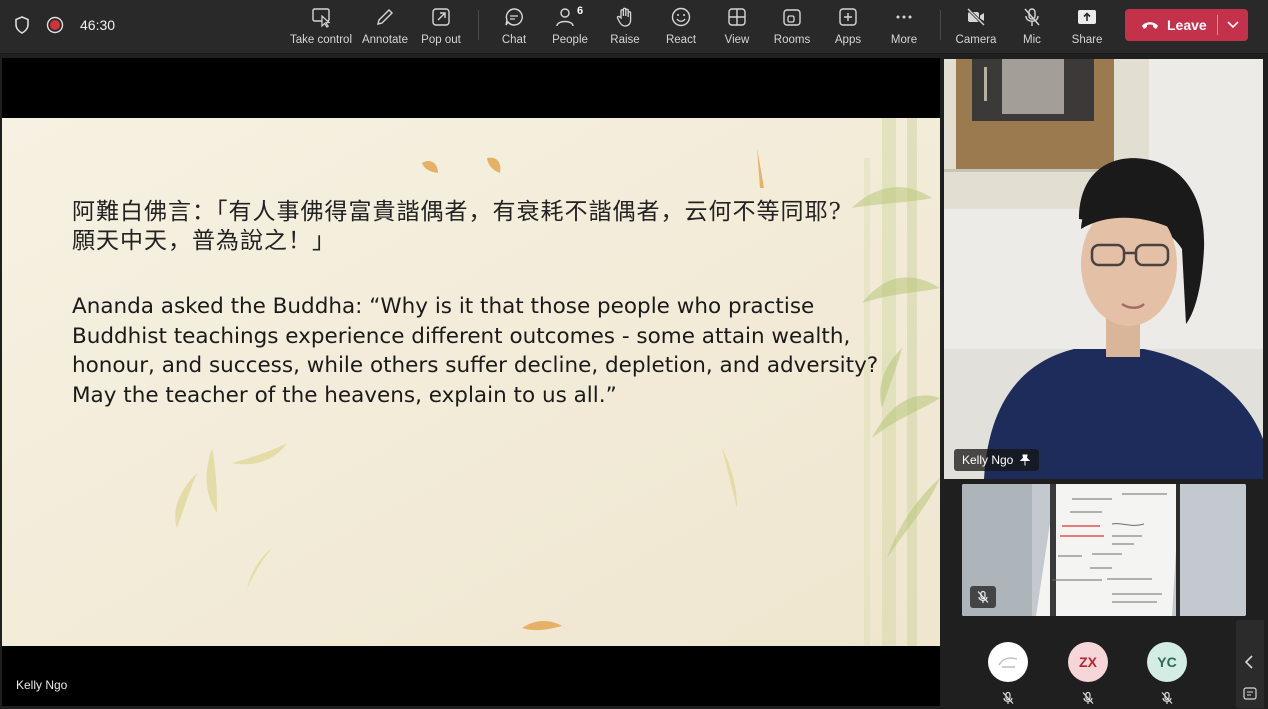  What do you see at coordinates (737, 40) in the screenshot?
I see `view-label: View` at bounding box center [737, 40].